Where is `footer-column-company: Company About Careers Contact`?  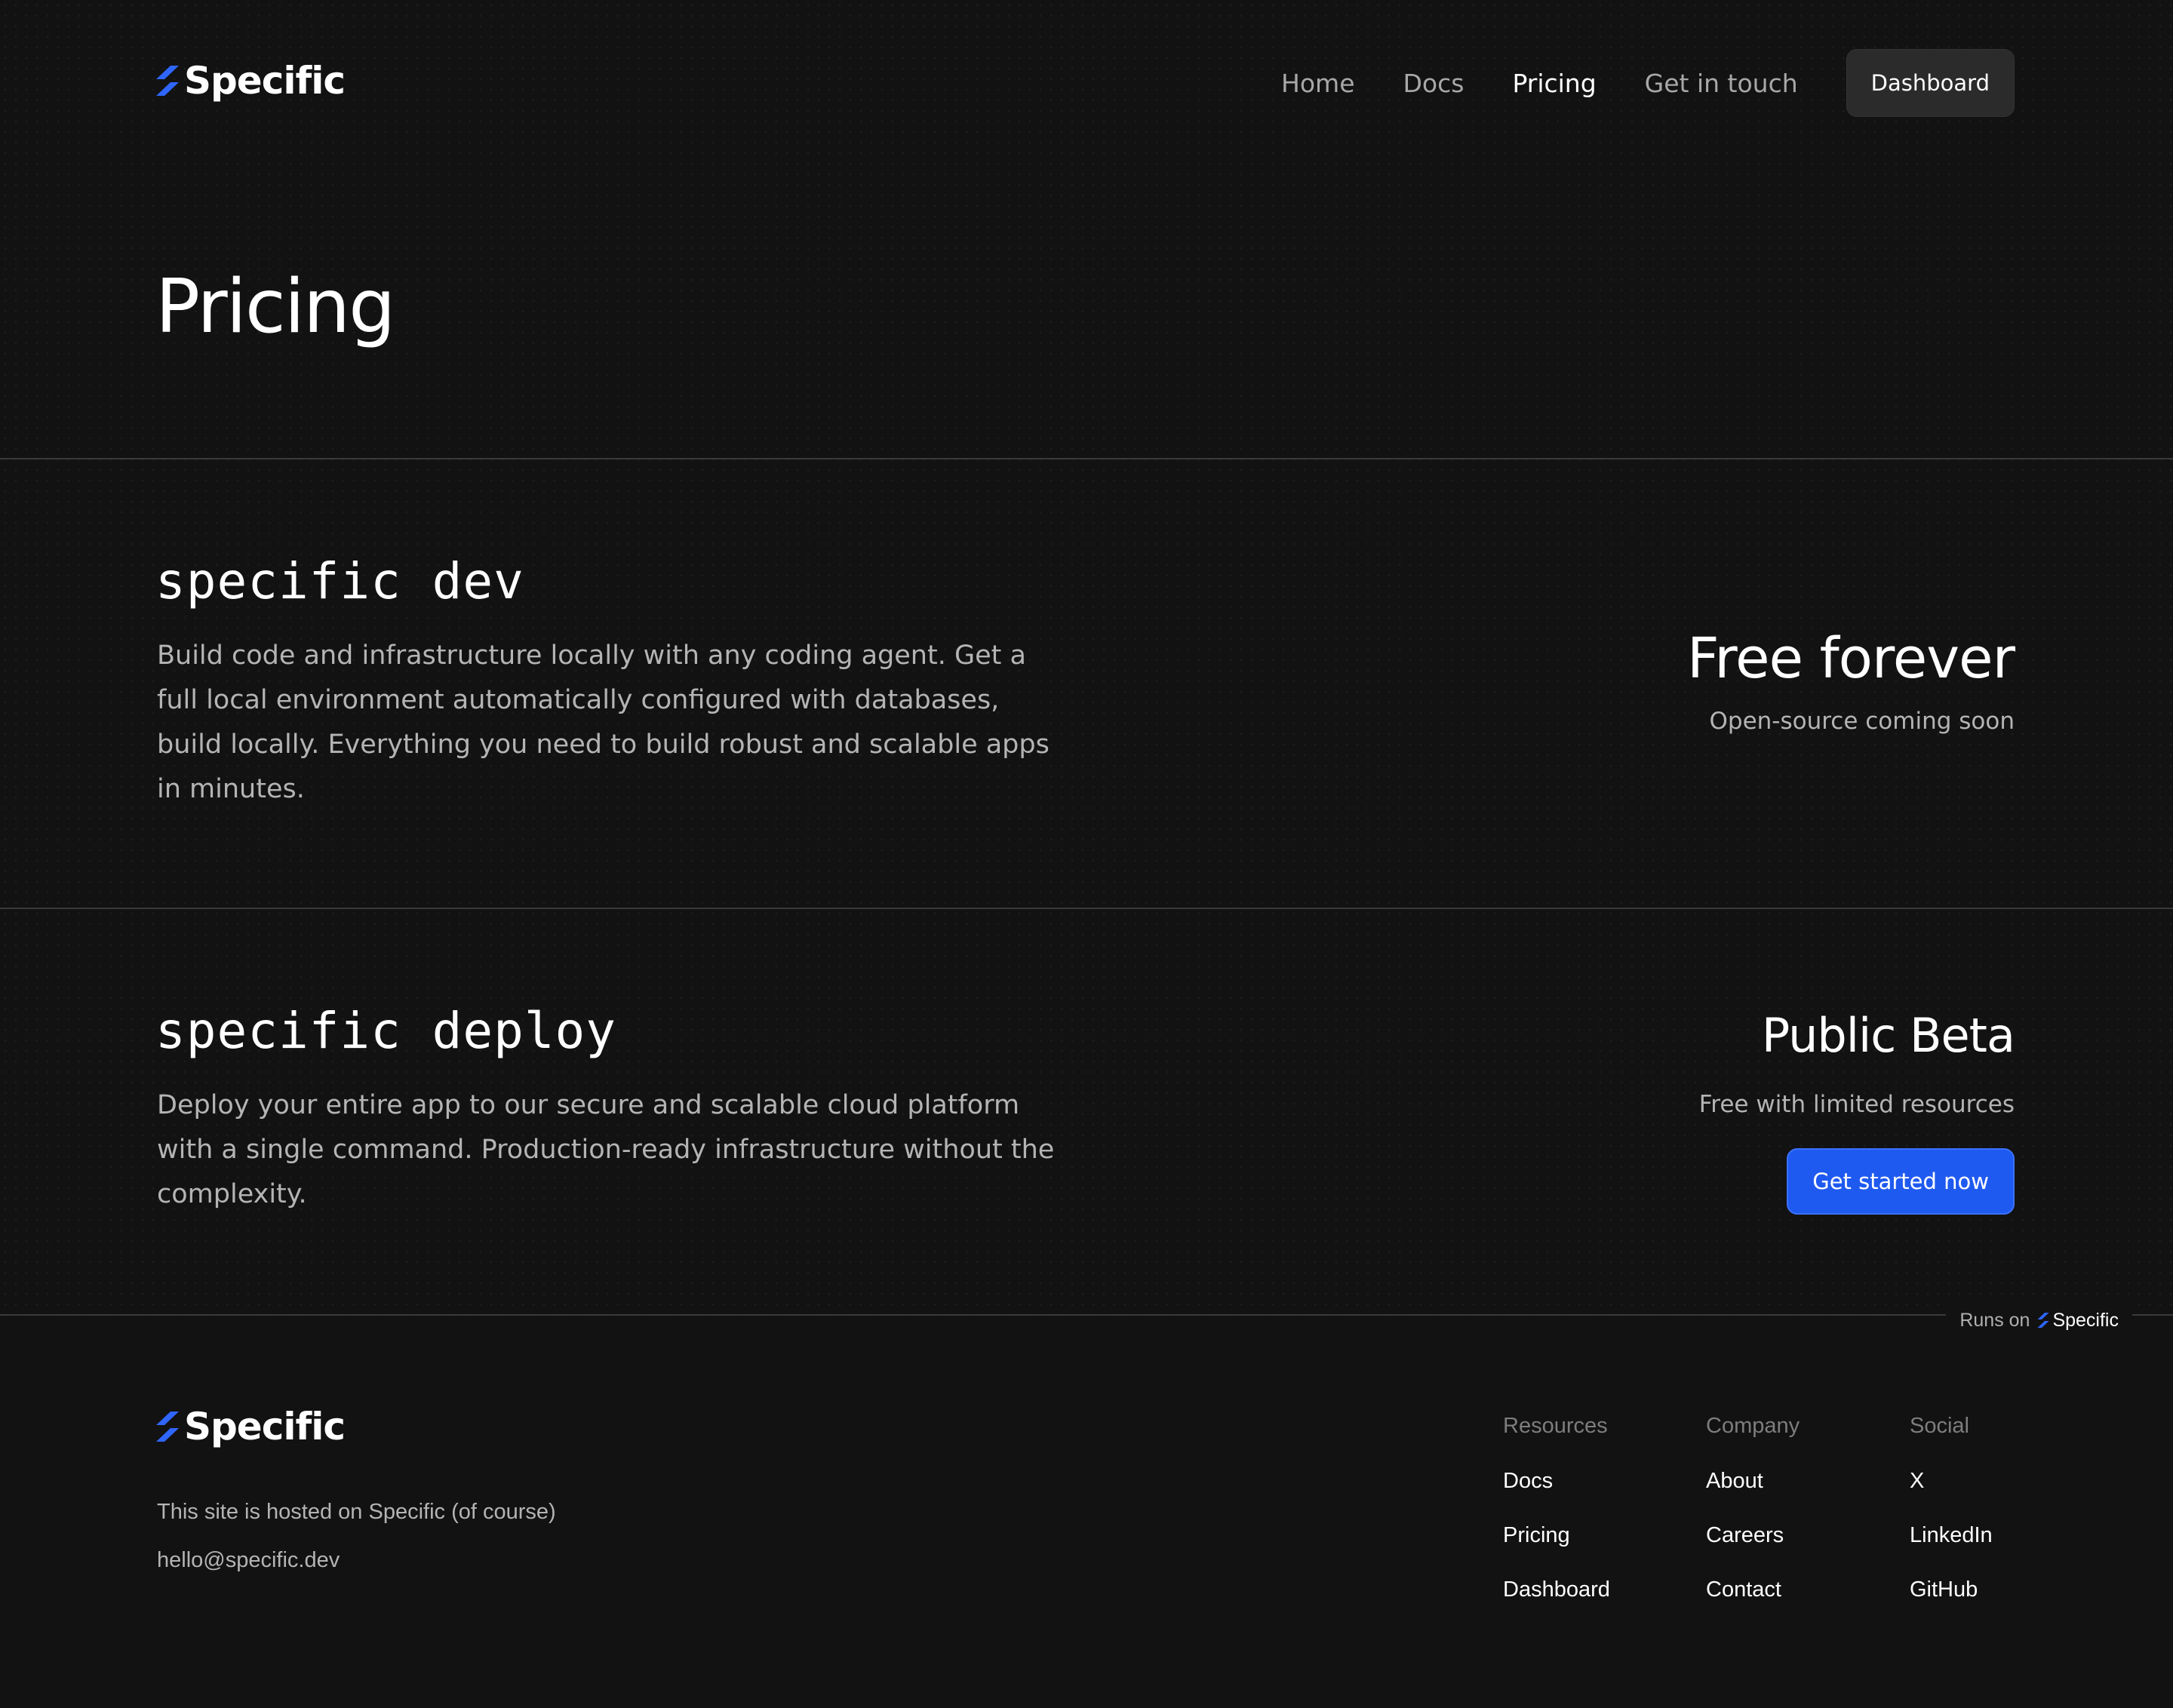
footer-column-company: Company About Careers Contact is located at coordinates (1753, 1523).